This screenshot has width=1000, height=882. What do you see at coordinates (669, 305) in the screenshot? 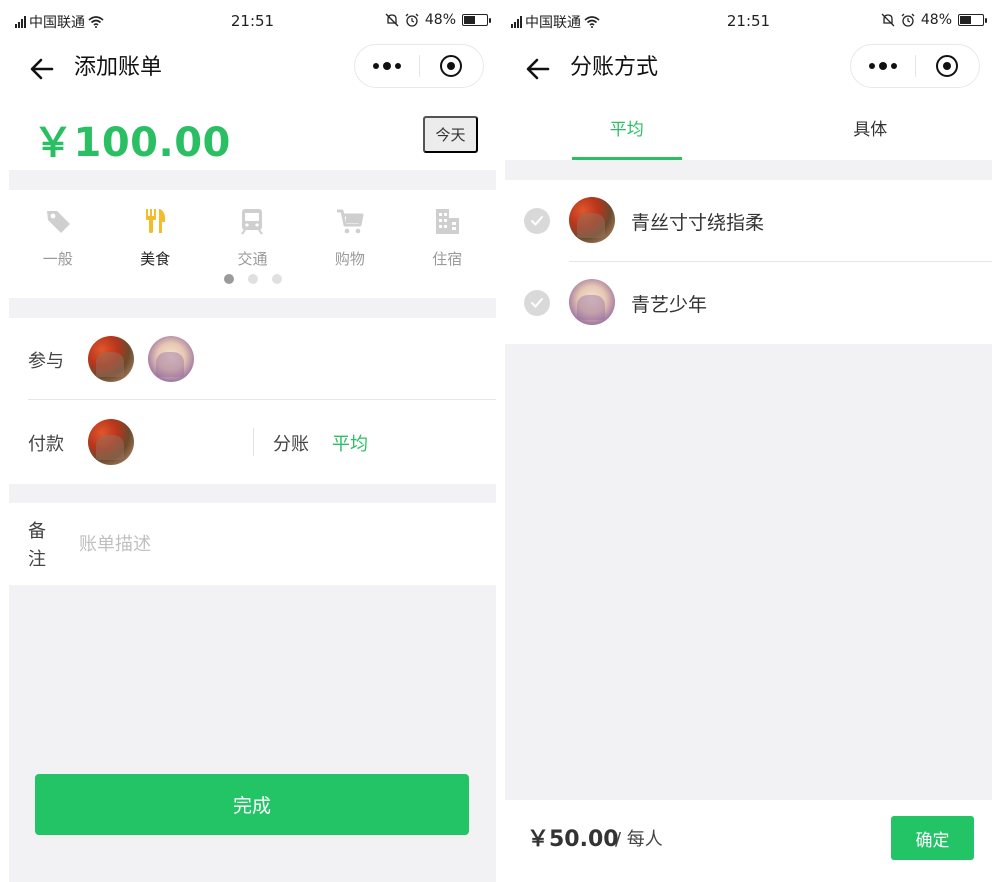
I see `member-name: 青艺少年` at bounding box center [669, 305].